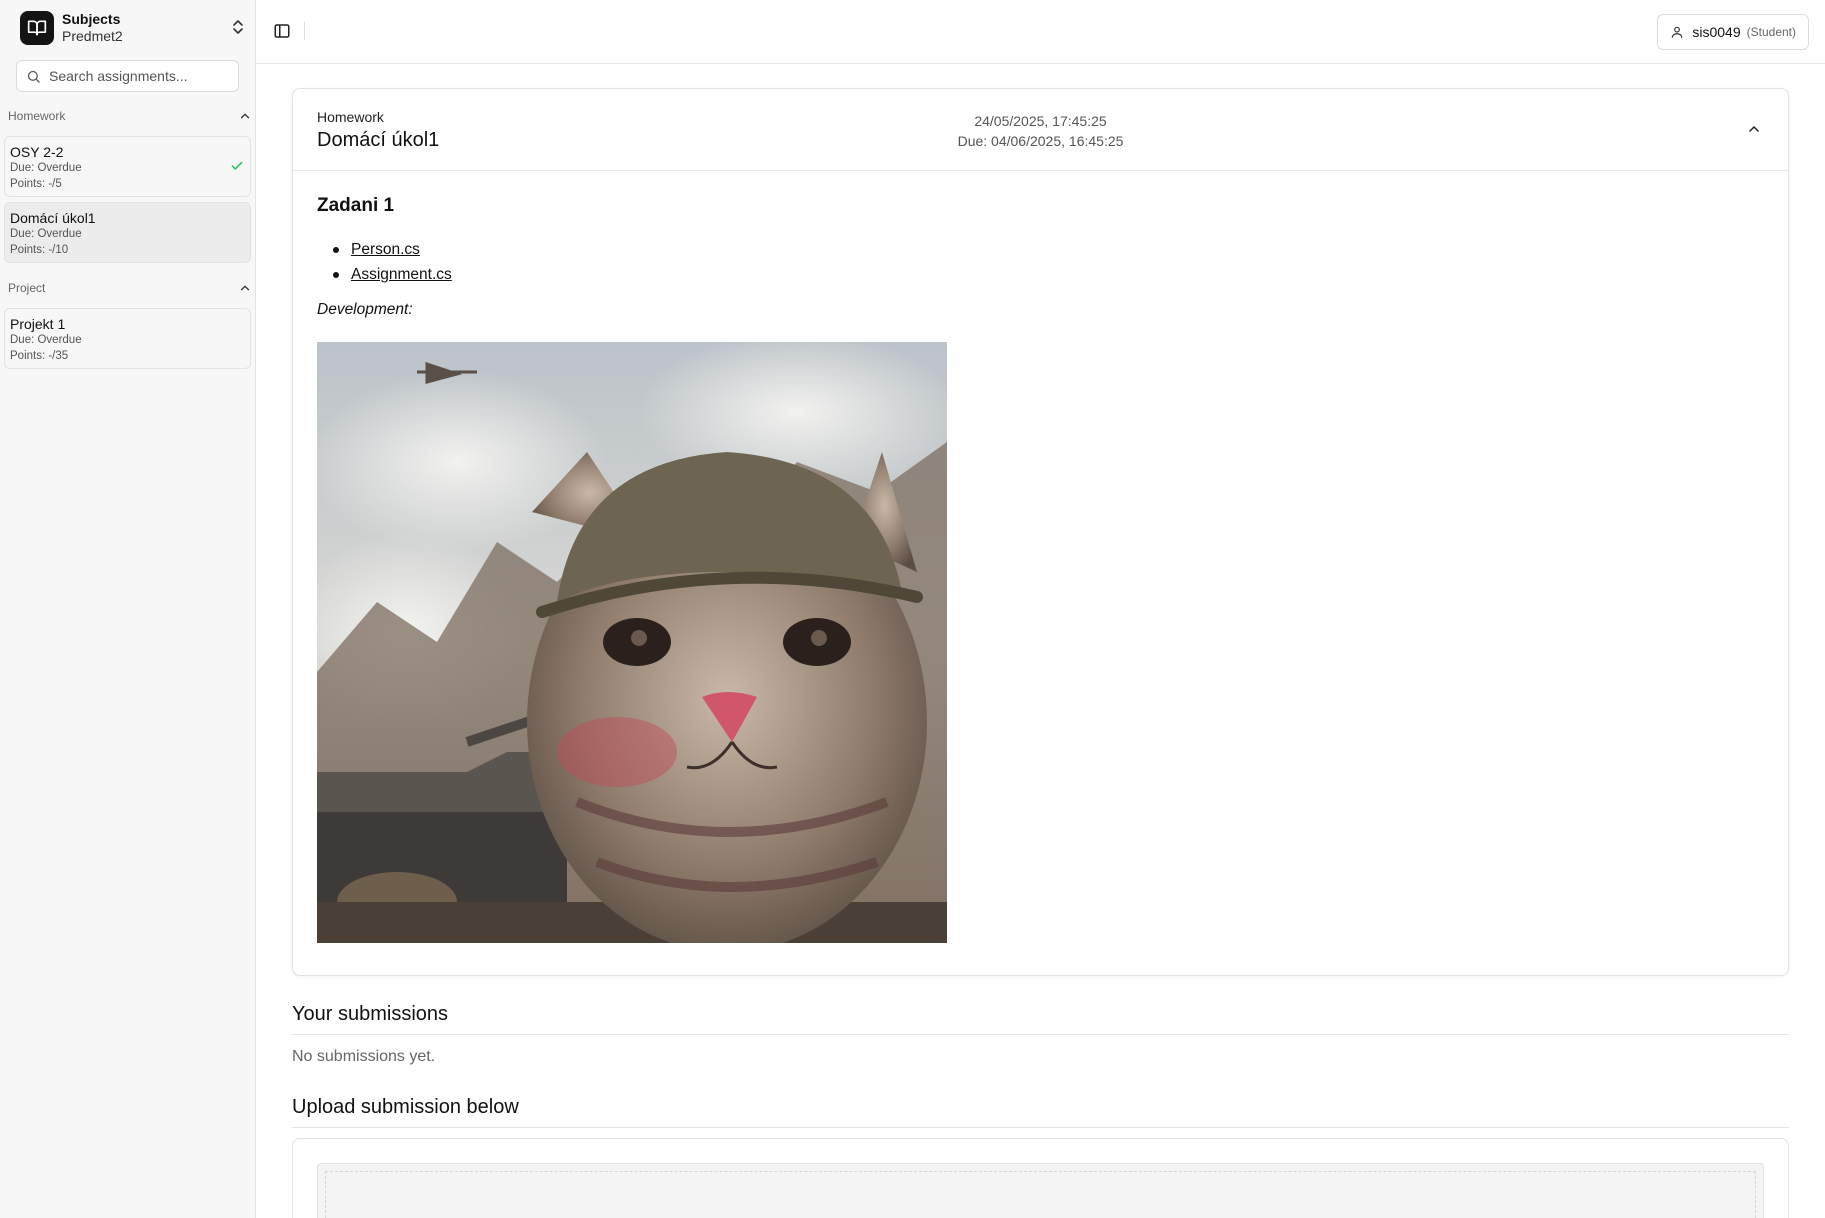 This screenshot has width=1825, height=1218. Describe the element at coordinates (37, 152) in the screenshot. I see `assignment-card-title: OSY 2-2` at that location.